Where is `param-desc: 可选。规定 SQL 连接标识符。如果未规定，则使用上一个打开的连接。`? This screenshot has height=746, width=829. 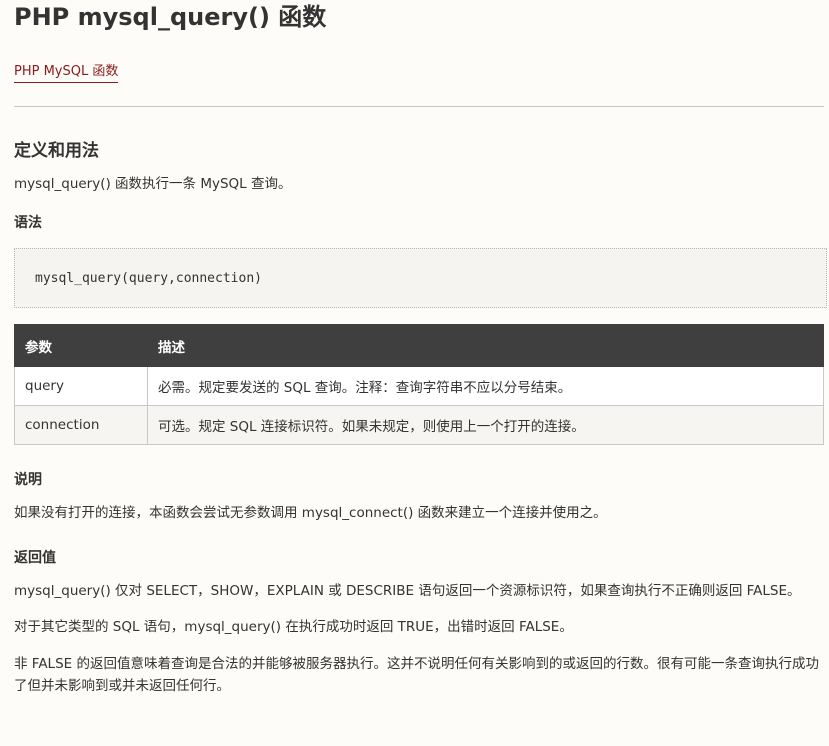 param-desc: 可选。规定 SQL 连接标识符。如果未规定，则使用上一个打开的连接。 is located at coordinates (485, 425).